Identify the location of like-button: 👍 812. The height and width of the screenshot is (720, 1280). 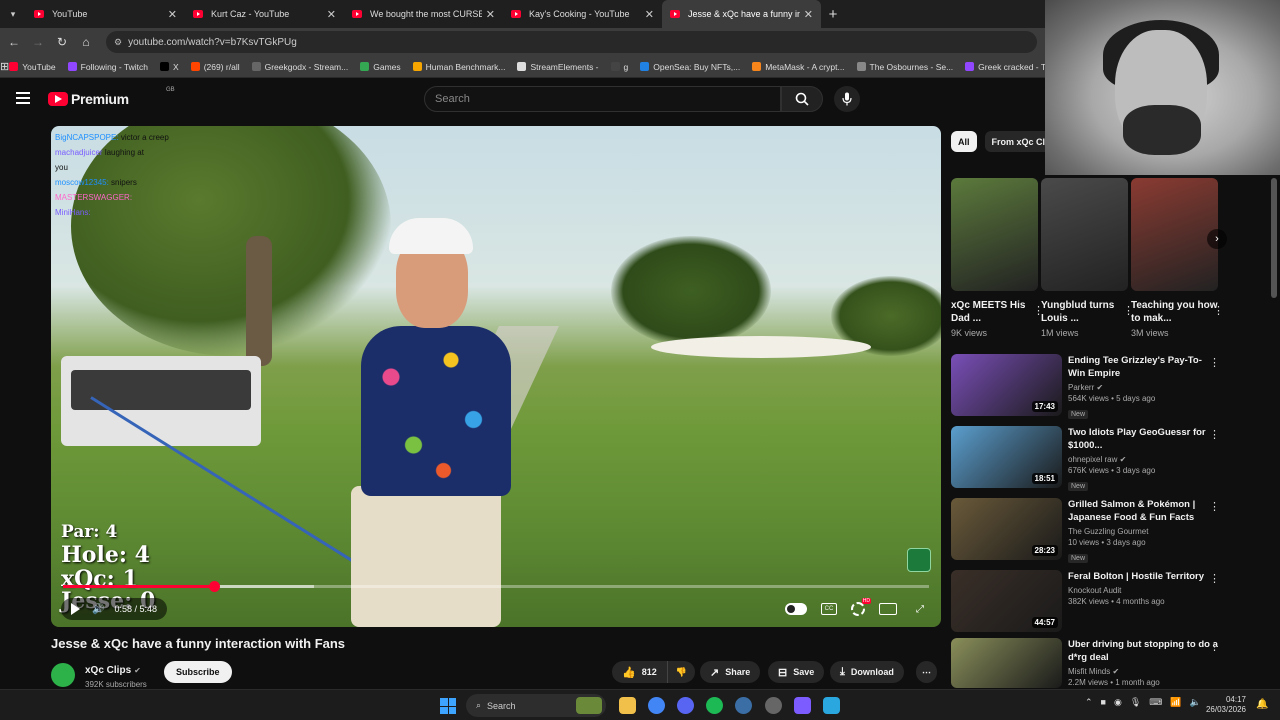
(640, 672).